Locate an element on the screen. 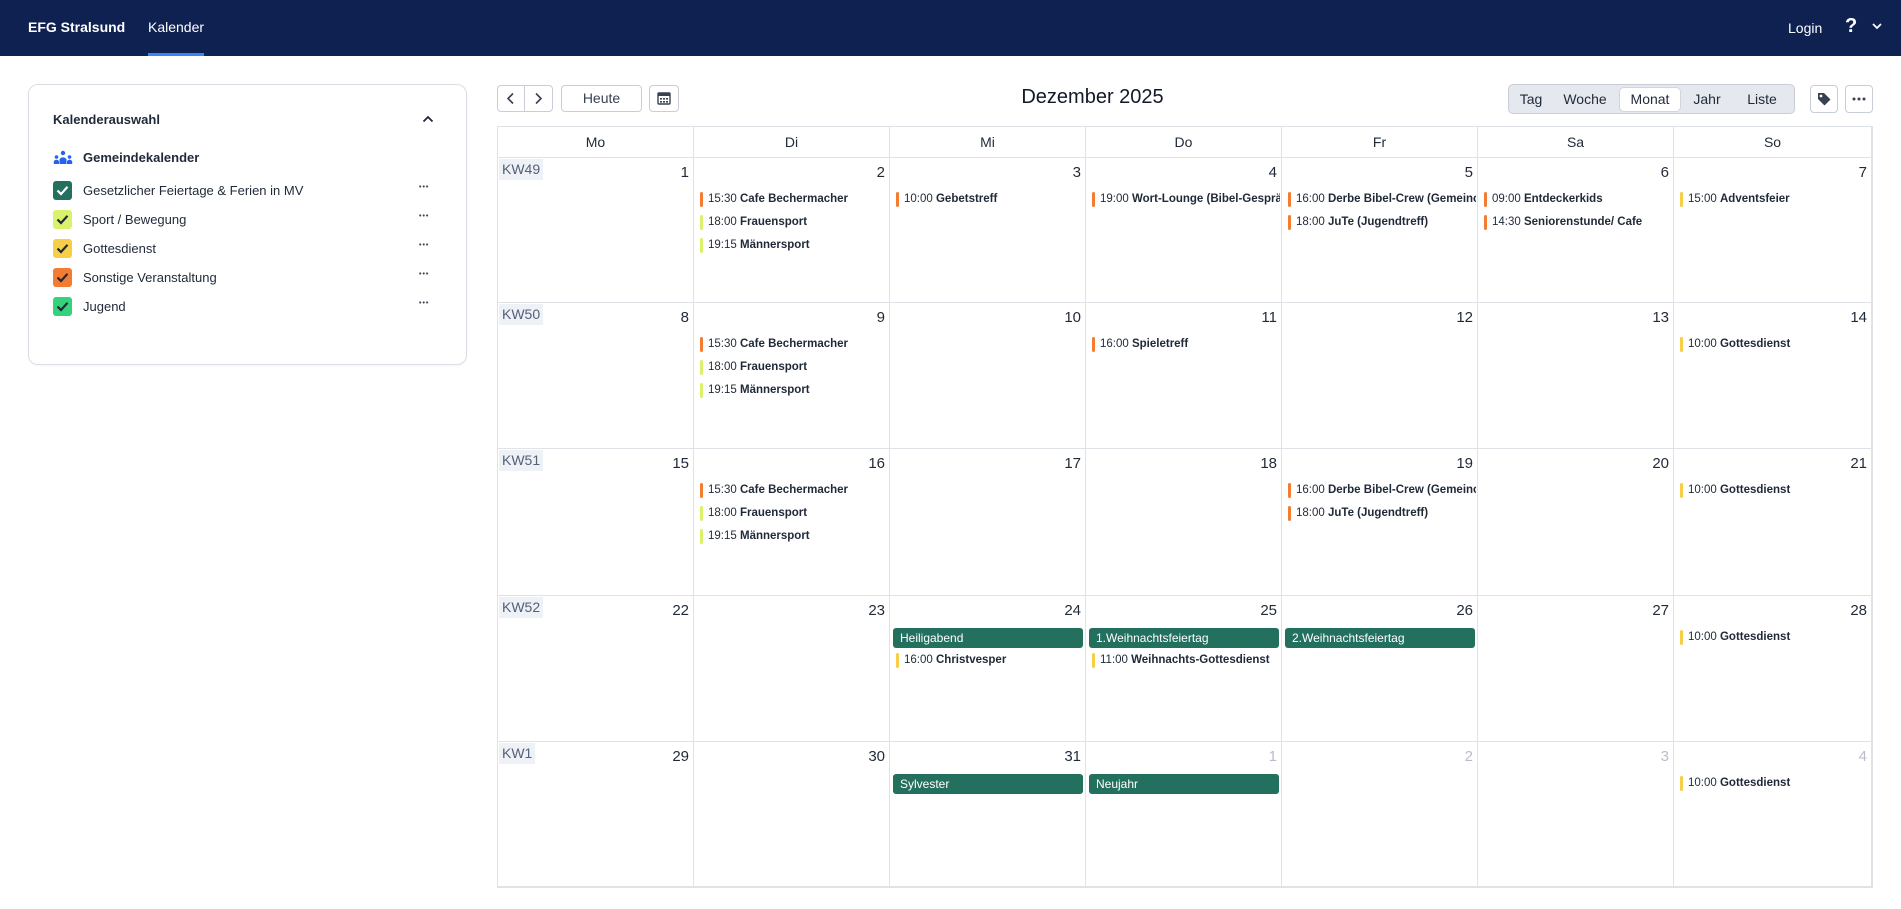  day-number: 5 is located at coordinates (1469, 172).